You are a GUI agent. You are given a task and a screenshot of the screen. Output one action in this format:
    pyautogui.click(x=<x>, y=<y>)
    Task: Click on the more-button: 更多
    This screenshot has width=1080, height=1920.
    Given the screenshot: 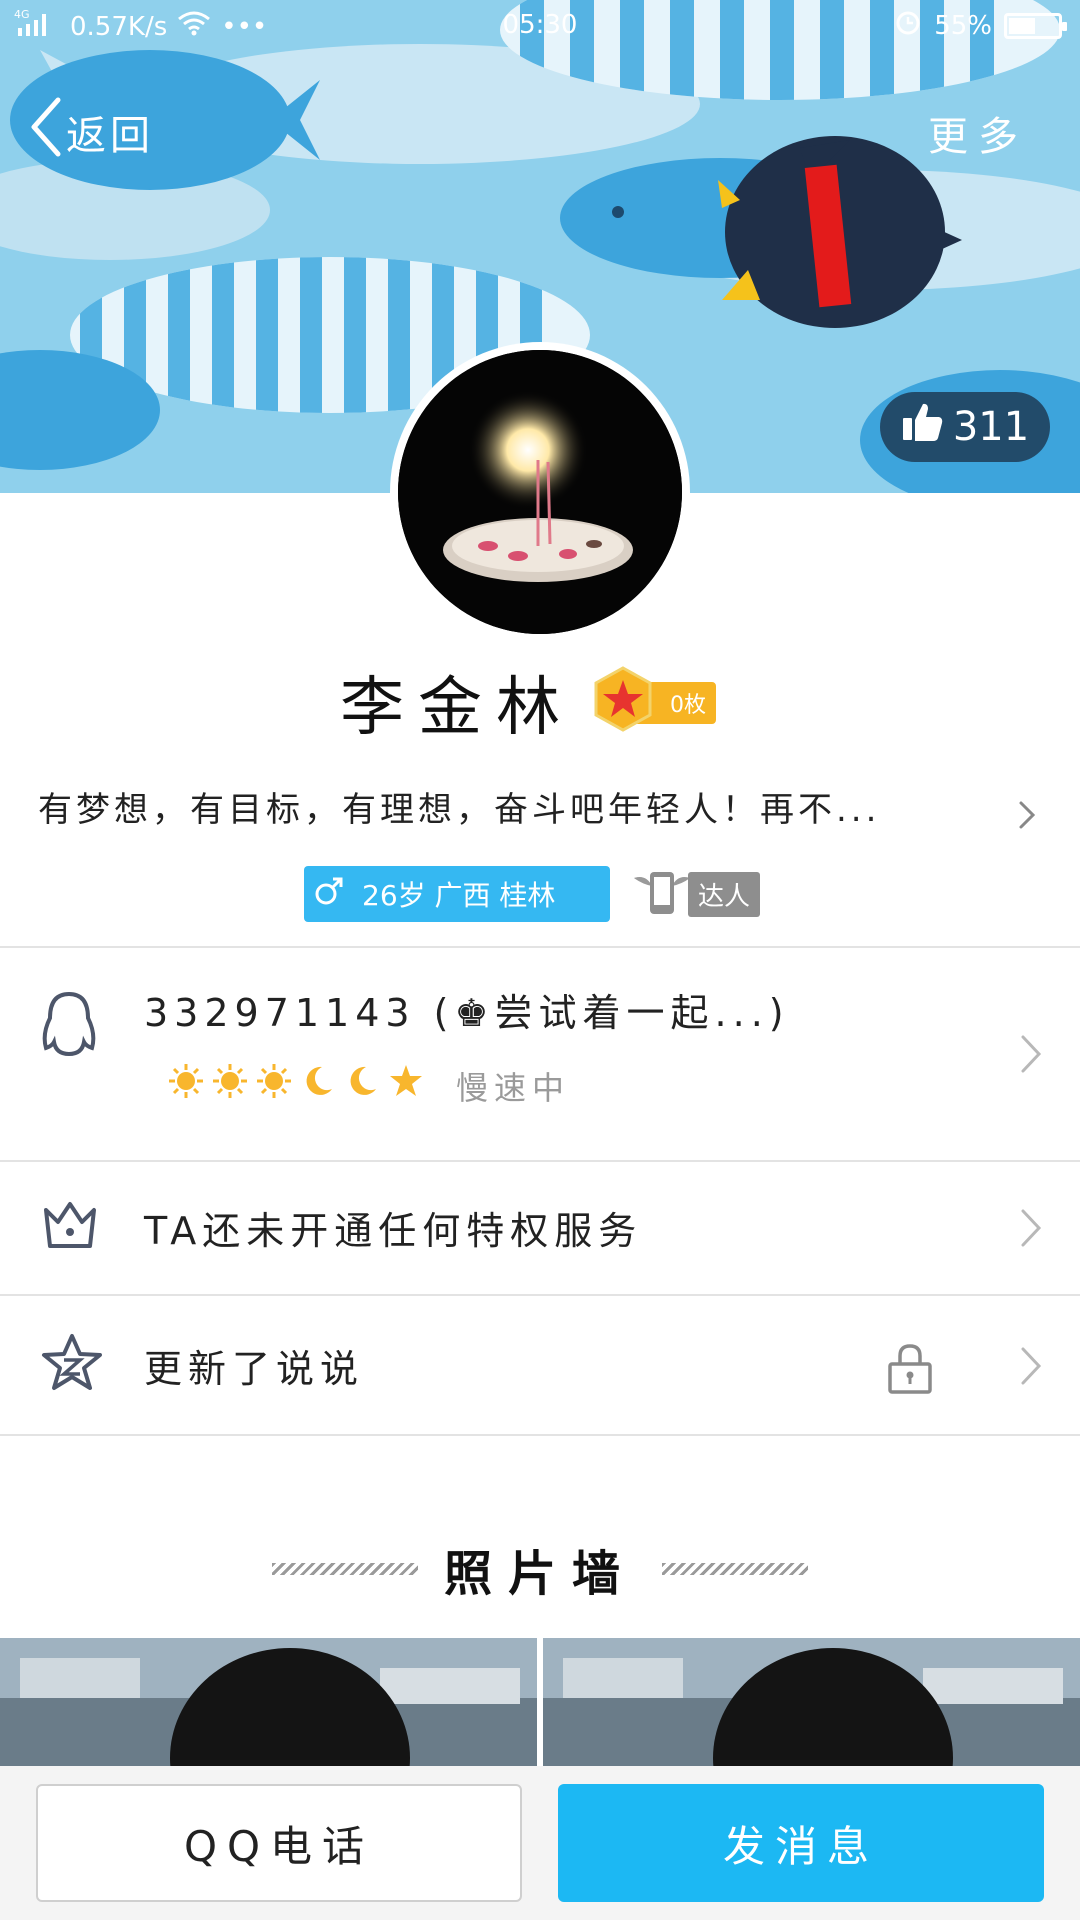 What is the action you would take?
    pyautogui.click(x=978, y=133)
    